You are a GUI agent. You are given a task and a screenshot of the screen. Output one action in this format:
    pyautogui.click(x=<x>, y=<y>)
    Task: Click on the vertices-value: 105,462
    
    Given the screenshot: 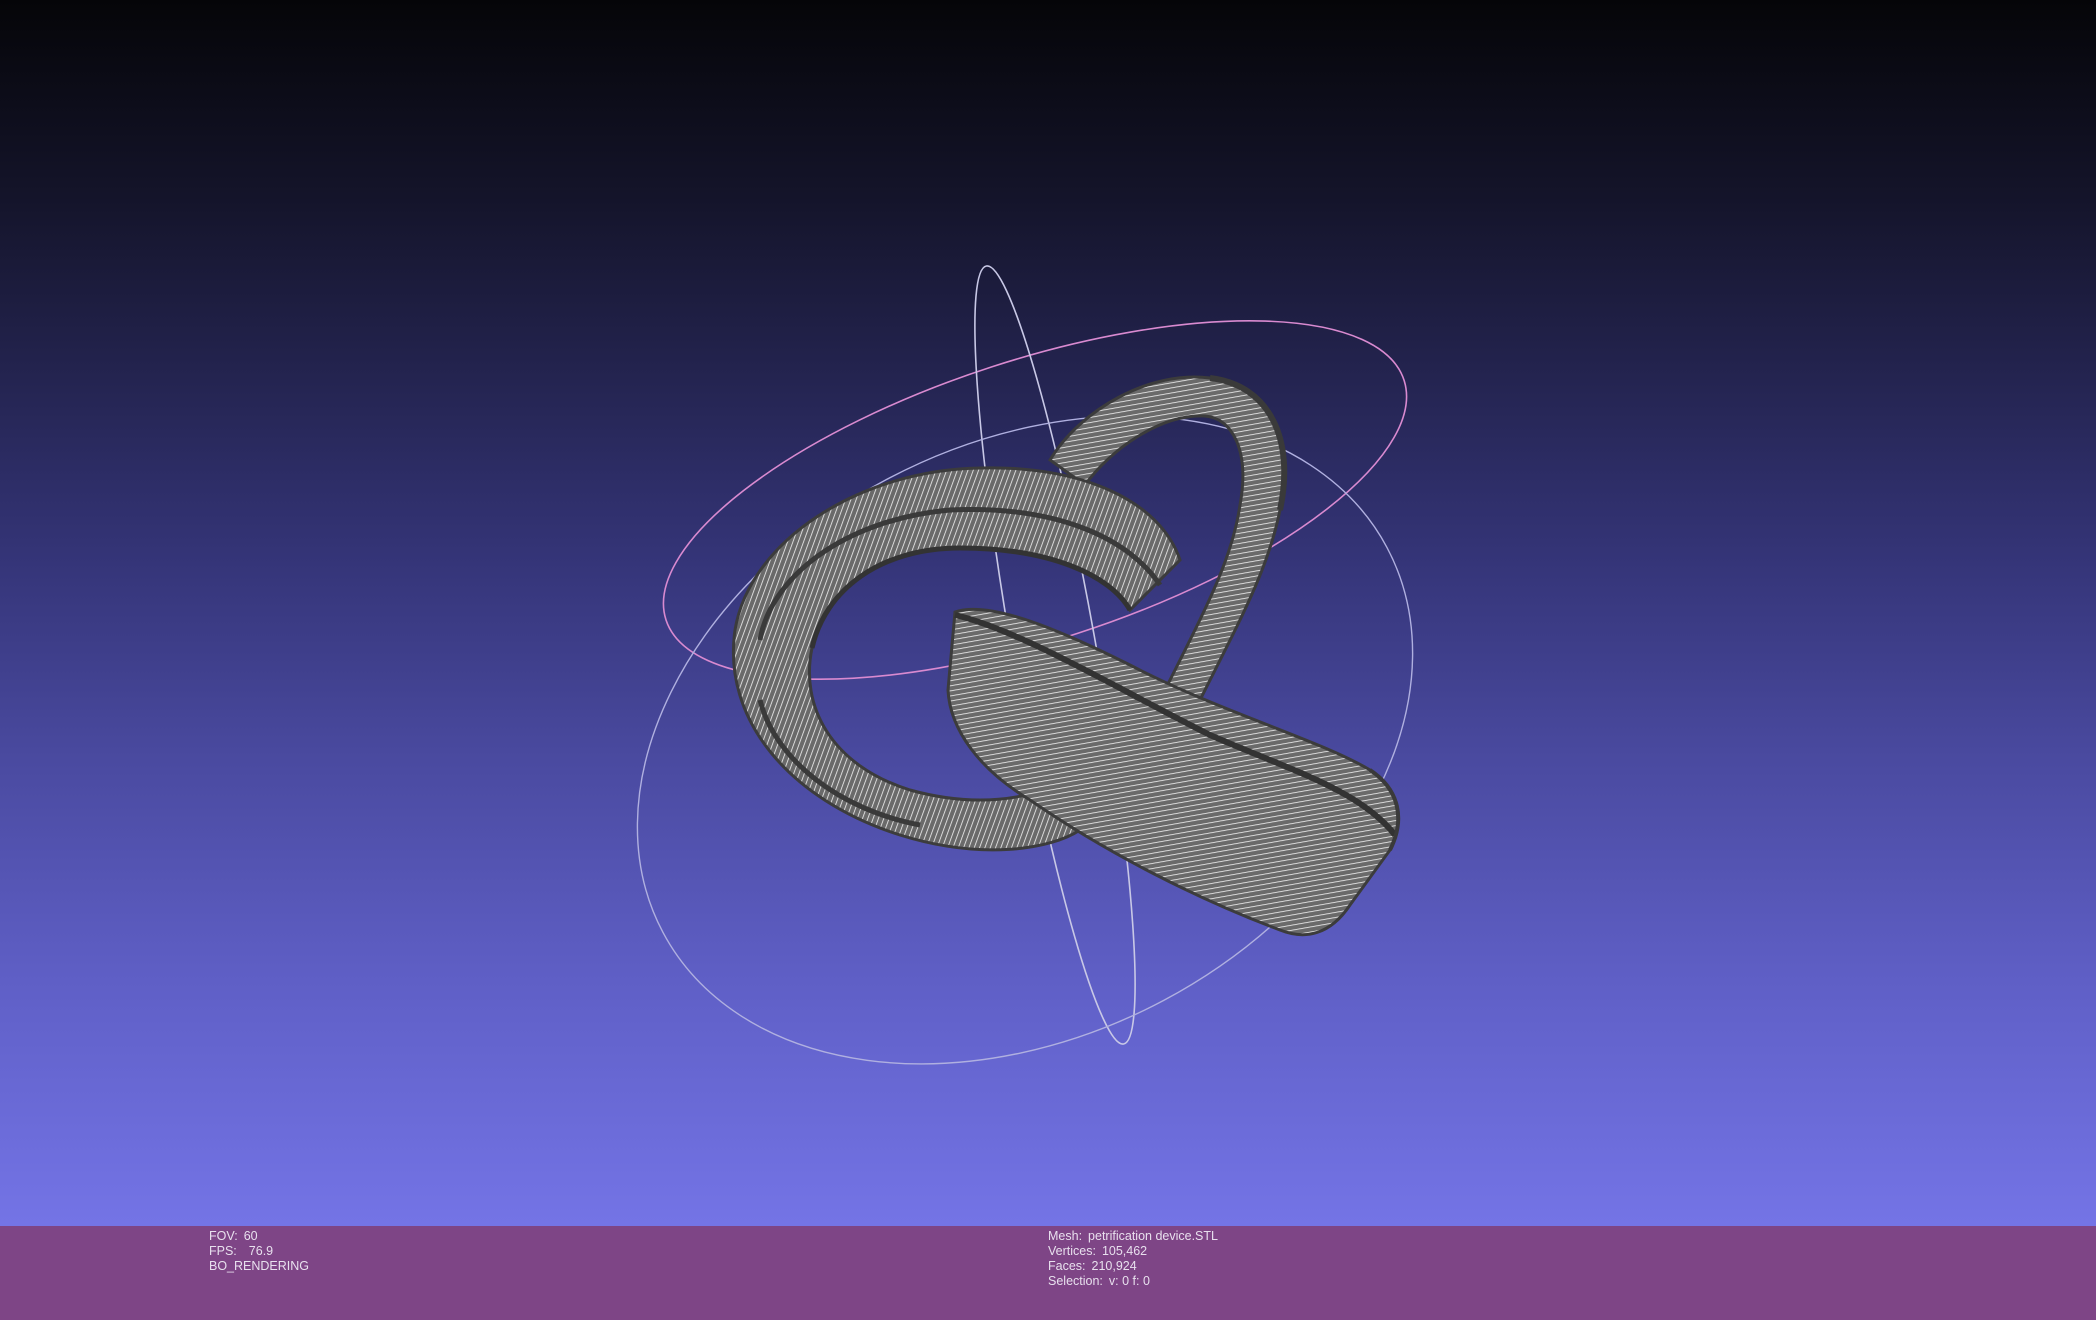 What is the action you would take?
    pyautogui.click(x=1124, y=1251)
    